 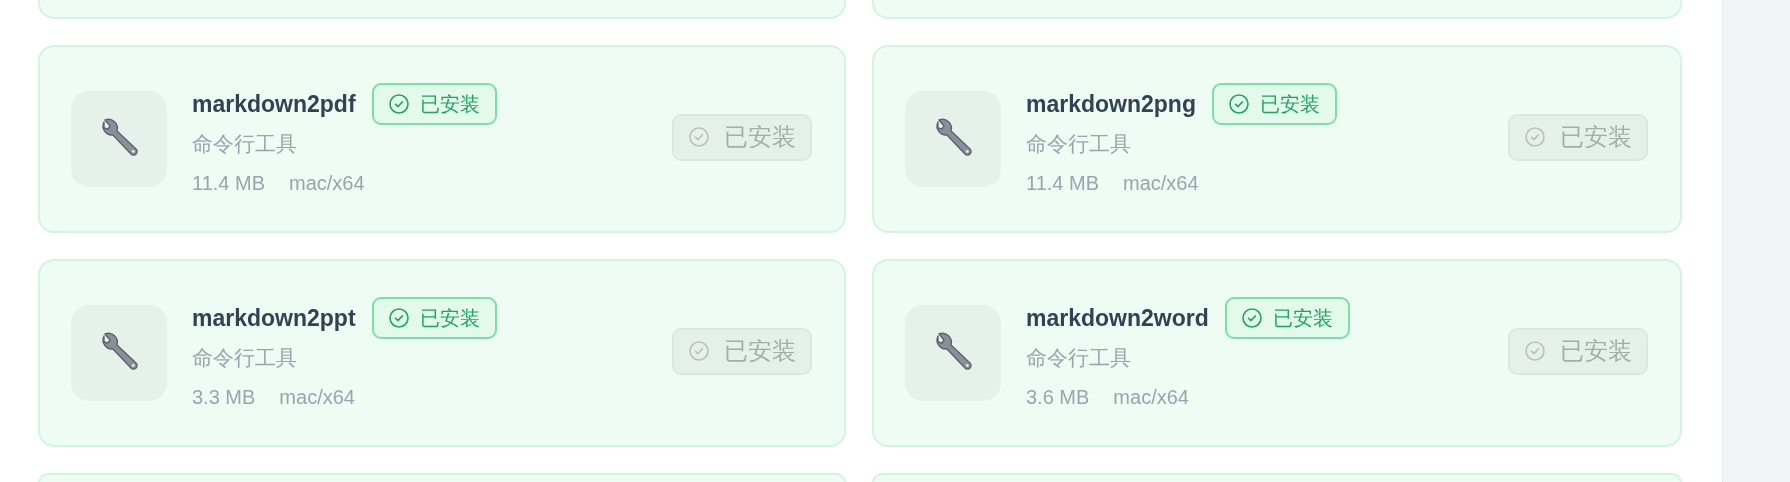 What do you see at coordinates (1058, 397) in the screenshot?
I see `file-size: 3.6 MB` at bounding box center [1058, 397].